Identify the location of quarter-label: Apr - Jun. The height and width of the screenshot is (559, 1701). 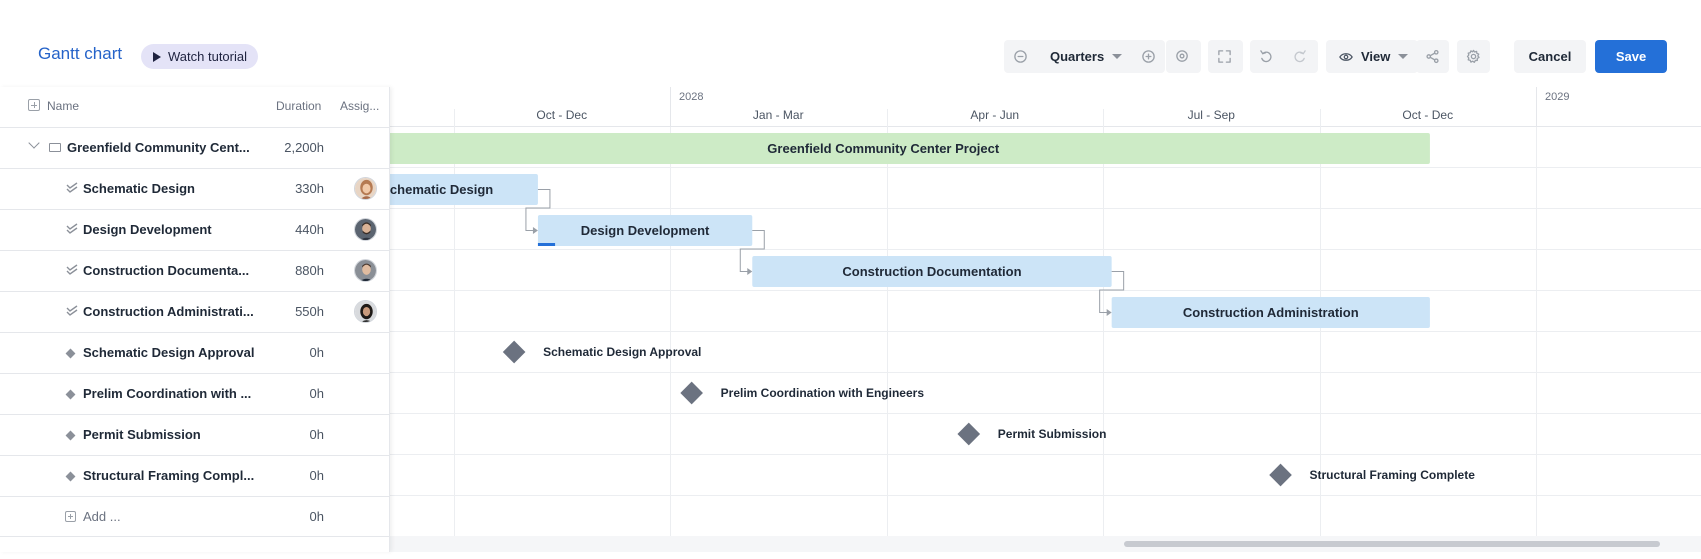
(994, 115).